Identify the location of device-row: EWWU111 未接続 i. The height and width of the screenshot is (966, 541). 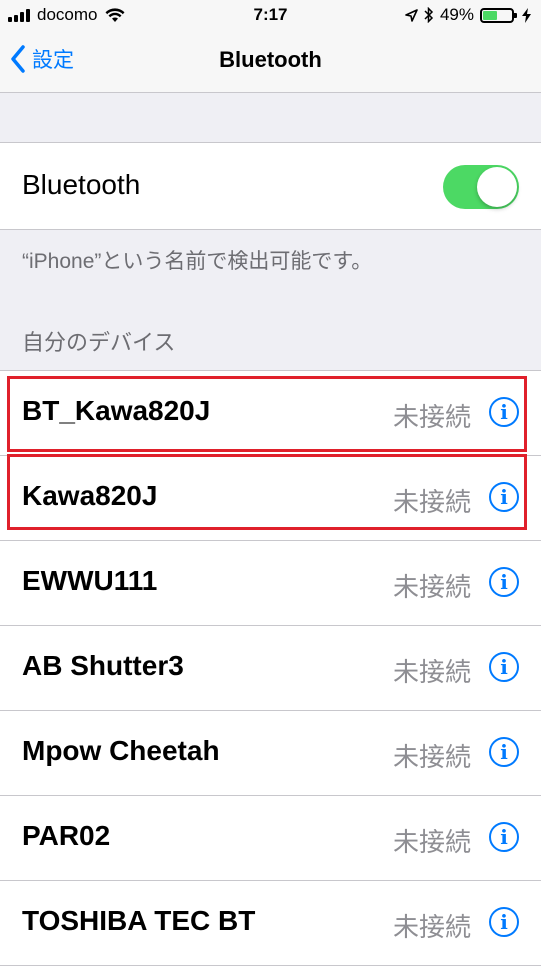
(270, 583).